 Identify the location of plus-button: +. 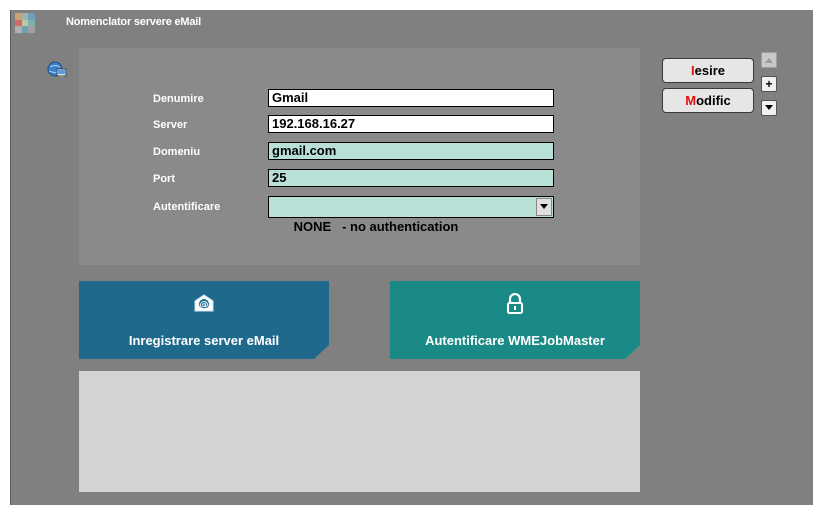
(769, 84).